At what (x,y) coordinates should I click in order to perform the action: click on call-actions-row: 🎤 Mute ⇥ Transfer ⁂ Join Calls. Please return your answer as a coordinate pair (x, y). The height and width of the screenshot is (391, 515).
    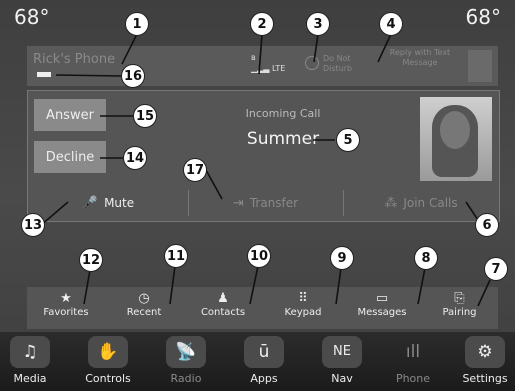
    Looking at the image, I should click on (263, 203).